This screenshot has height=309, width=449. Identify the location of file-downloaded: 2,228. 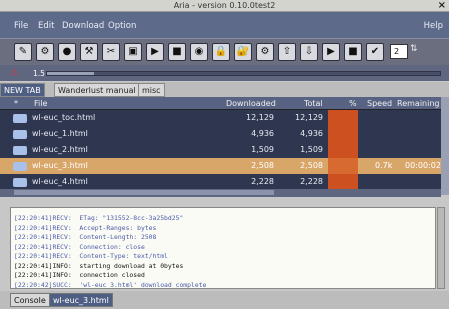
(262, 181).